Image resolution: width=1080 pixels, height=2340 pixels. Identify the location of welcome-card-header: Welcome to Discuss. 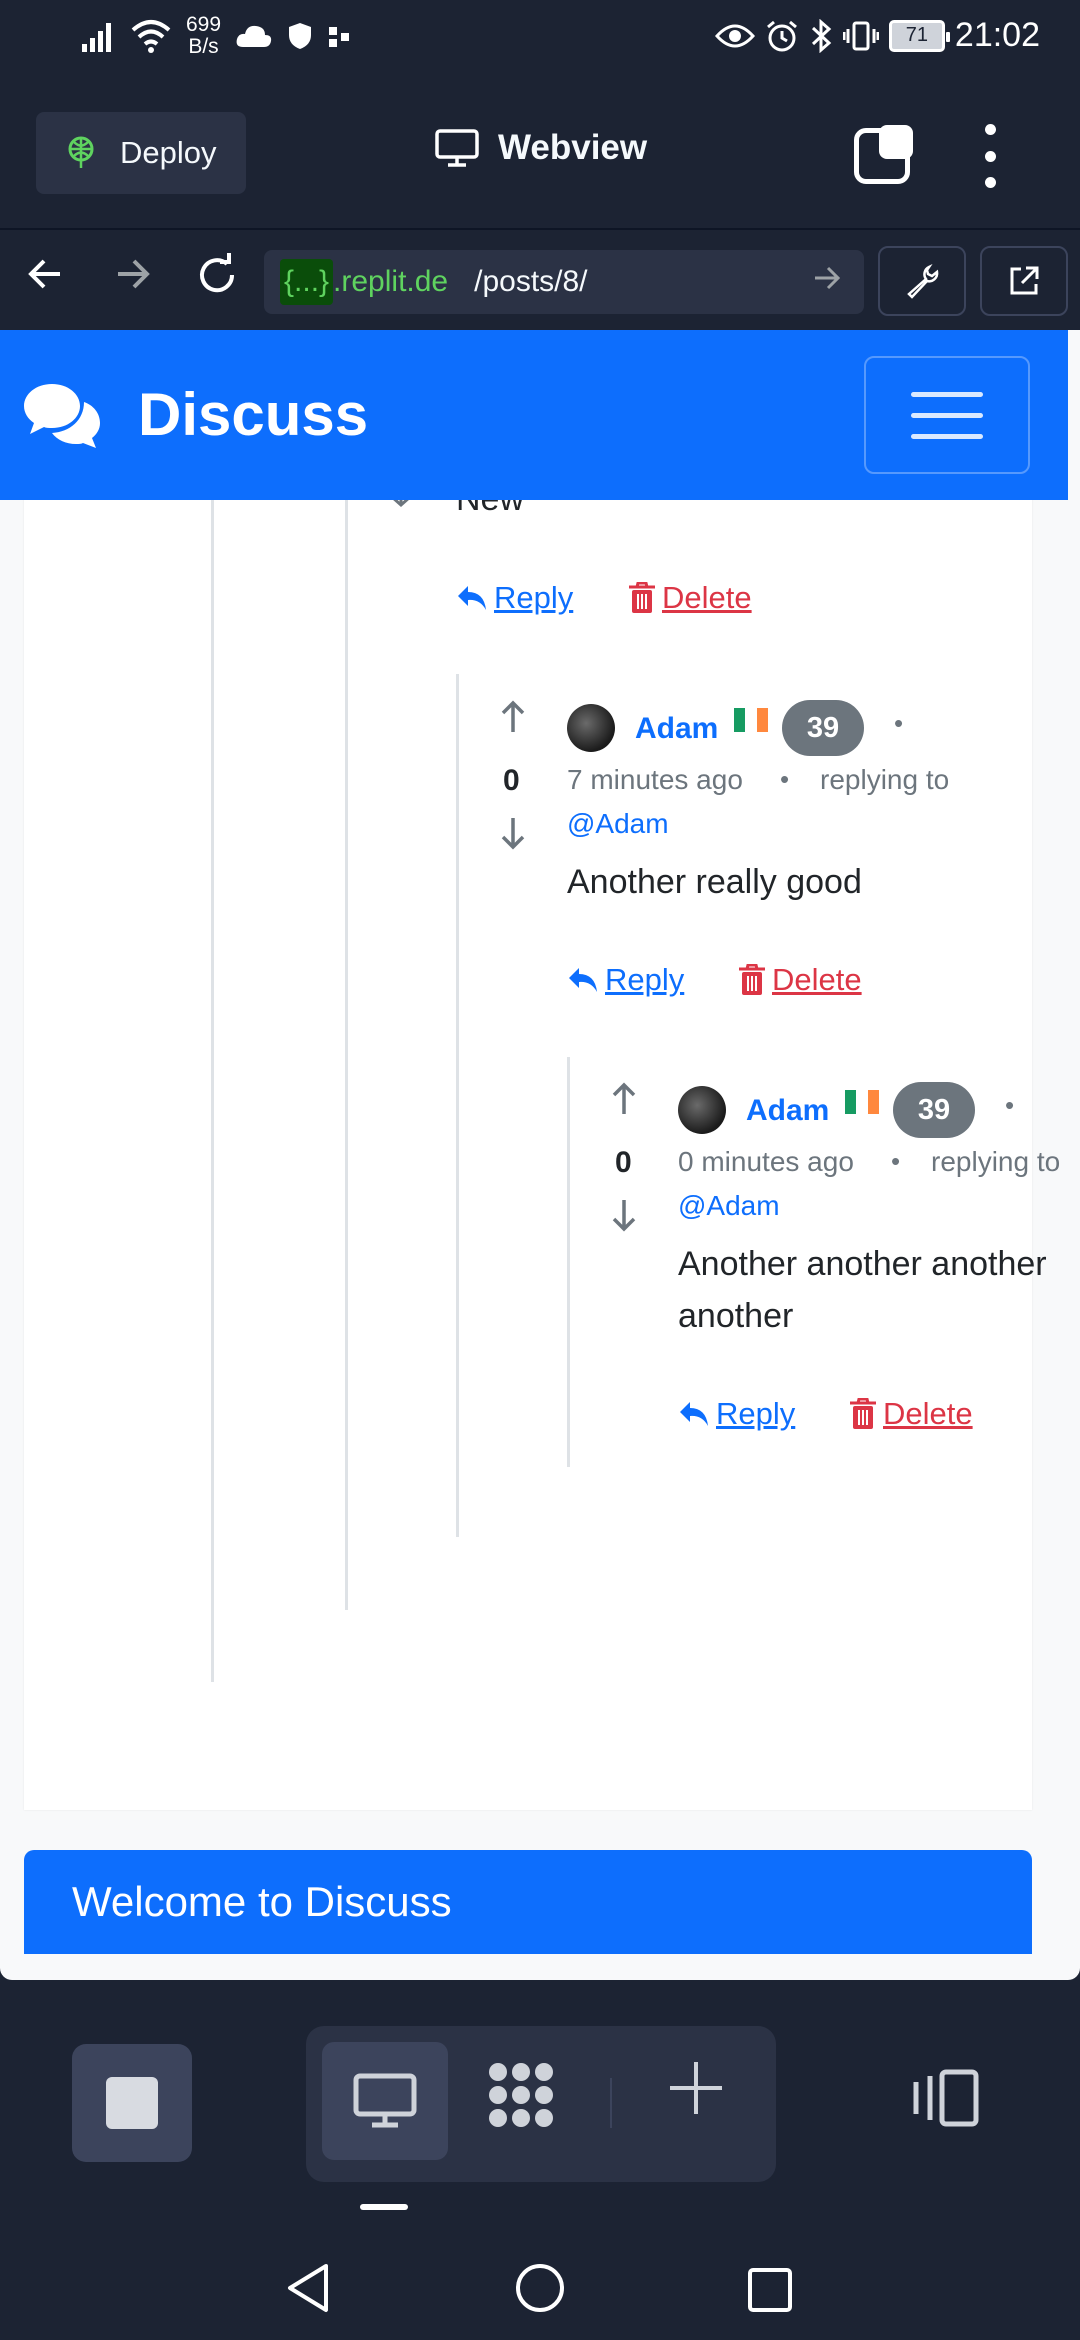
(528, 1902).